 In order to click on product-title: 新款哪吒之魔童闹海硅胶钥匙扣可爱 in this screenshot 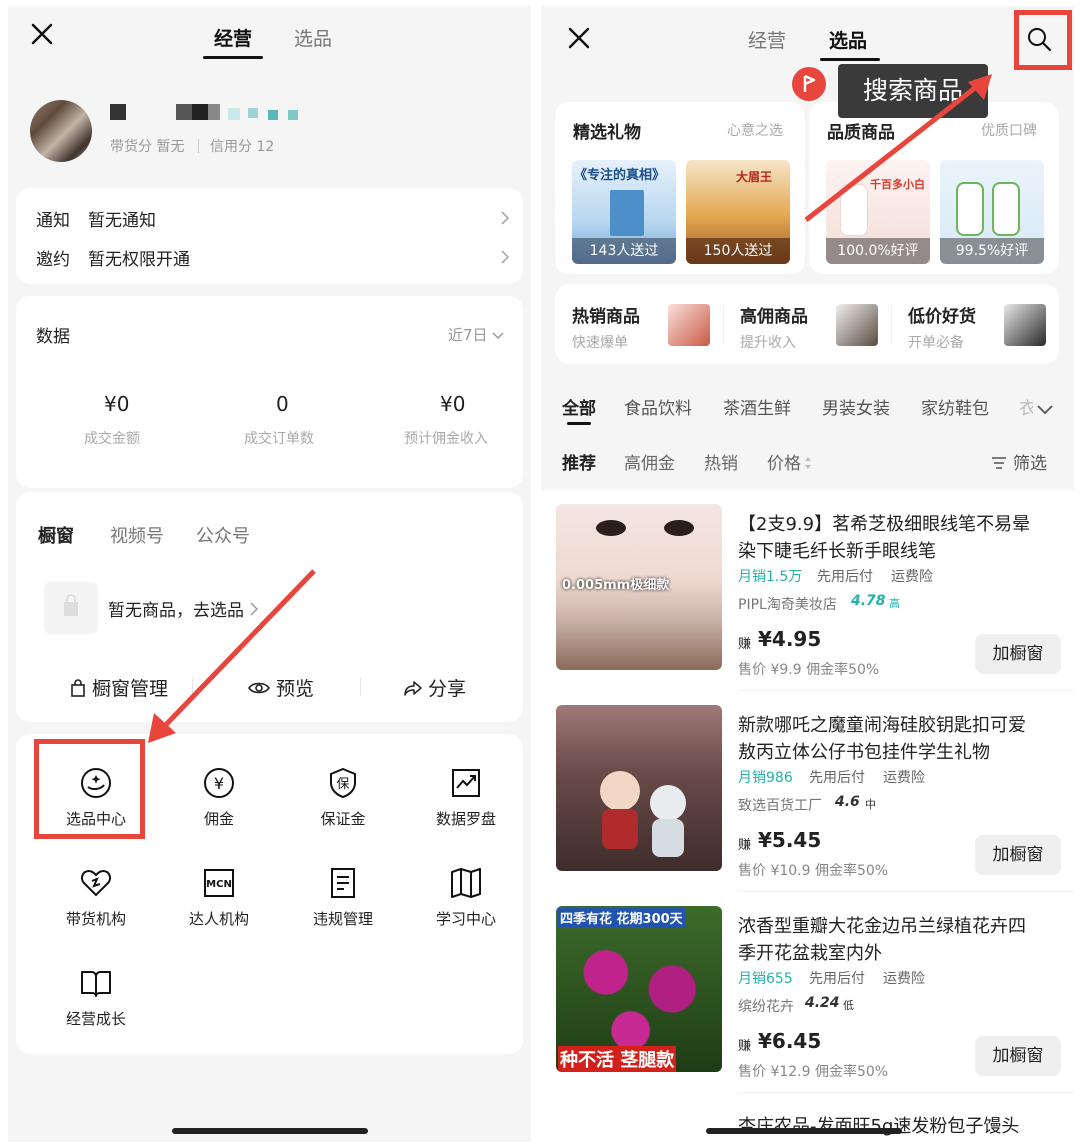, I will do `click(882, 724)`.